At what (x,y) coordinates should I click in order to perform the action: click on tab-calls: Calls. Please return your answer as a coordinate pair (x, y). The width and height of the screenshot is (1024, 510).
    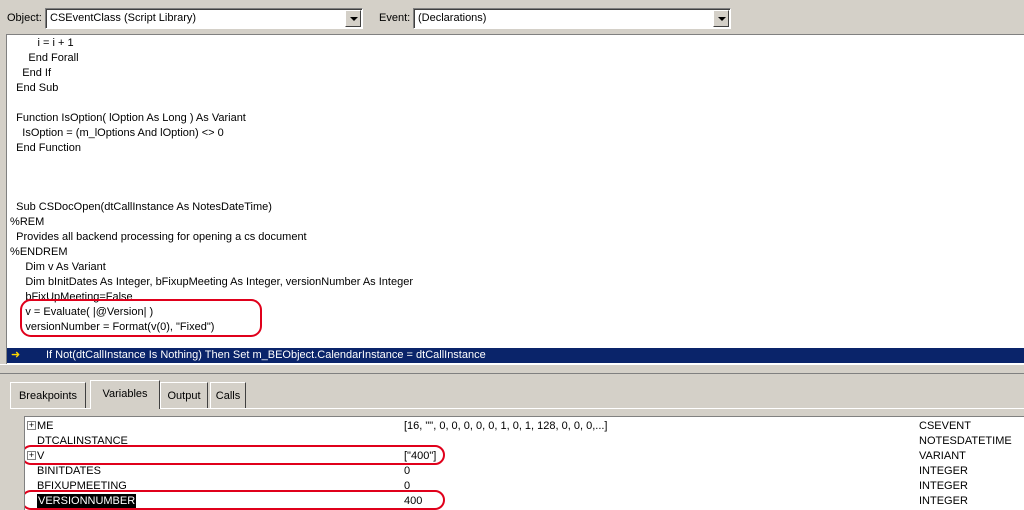
    Looking at the image, I should click on (228, 395).